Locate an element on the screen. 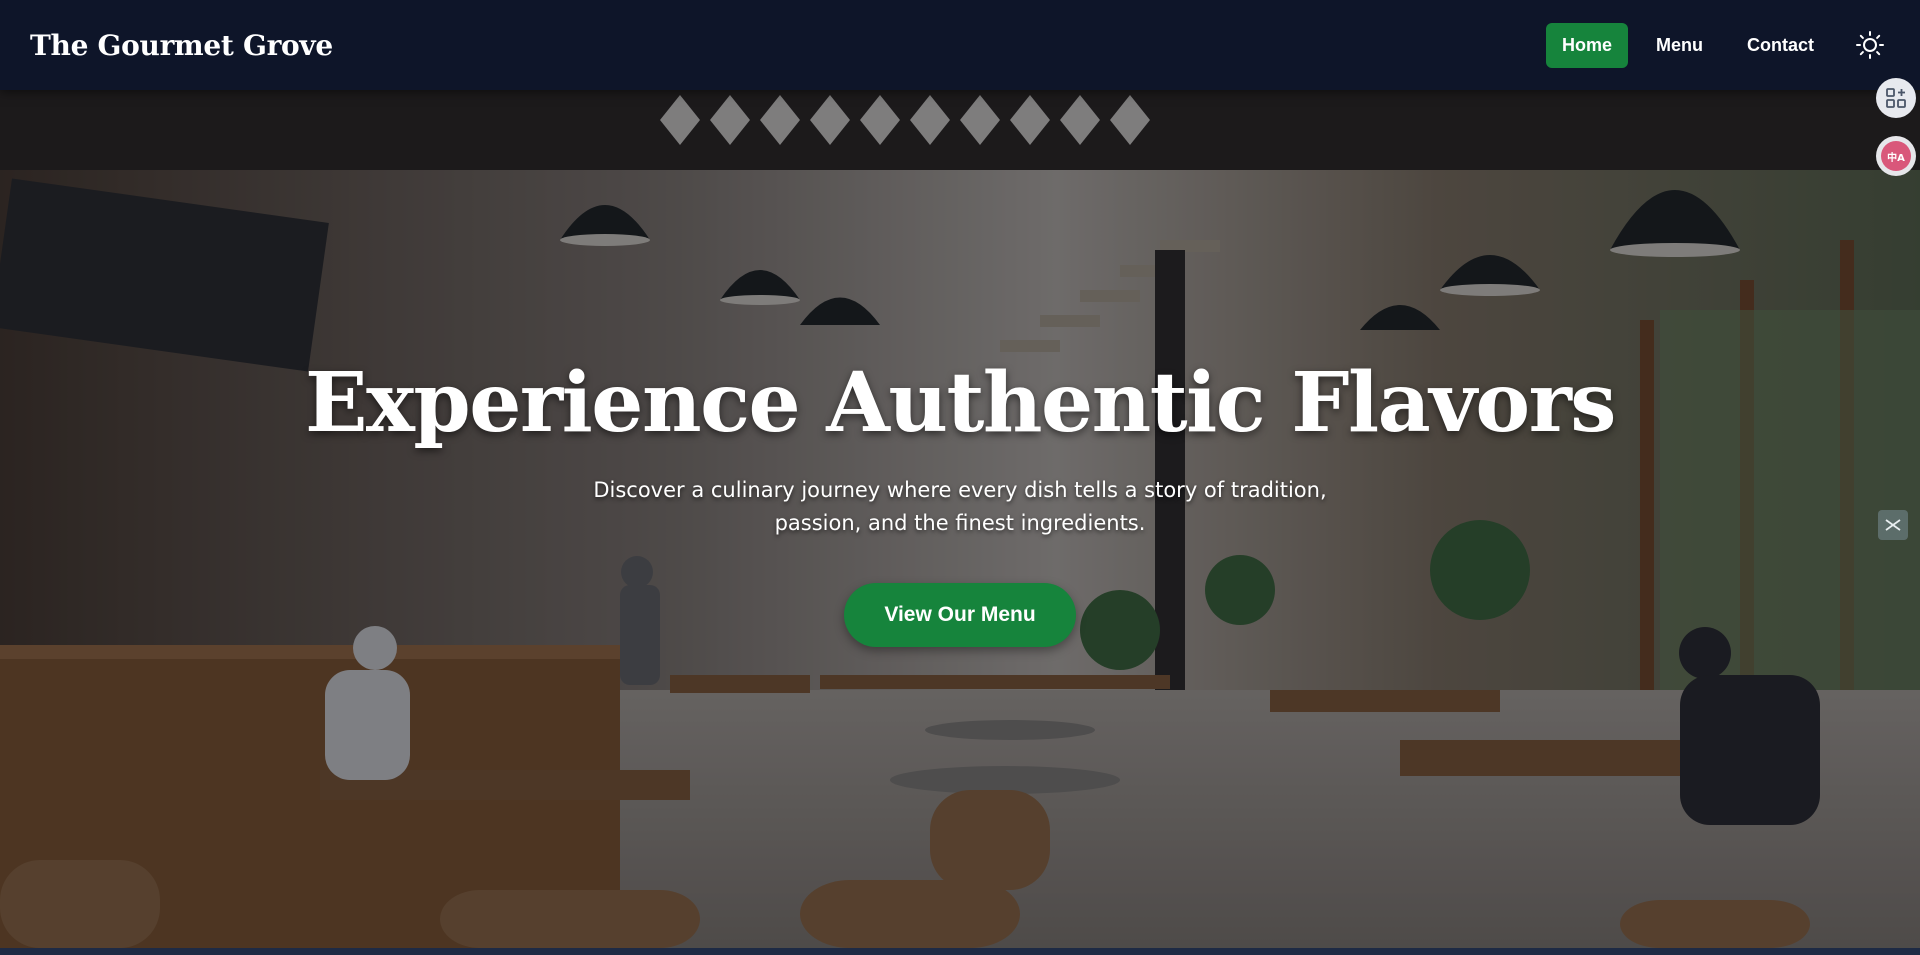  site-header: The Gourmet Grove Home Menu Contact is located at coordinates (960, 45).